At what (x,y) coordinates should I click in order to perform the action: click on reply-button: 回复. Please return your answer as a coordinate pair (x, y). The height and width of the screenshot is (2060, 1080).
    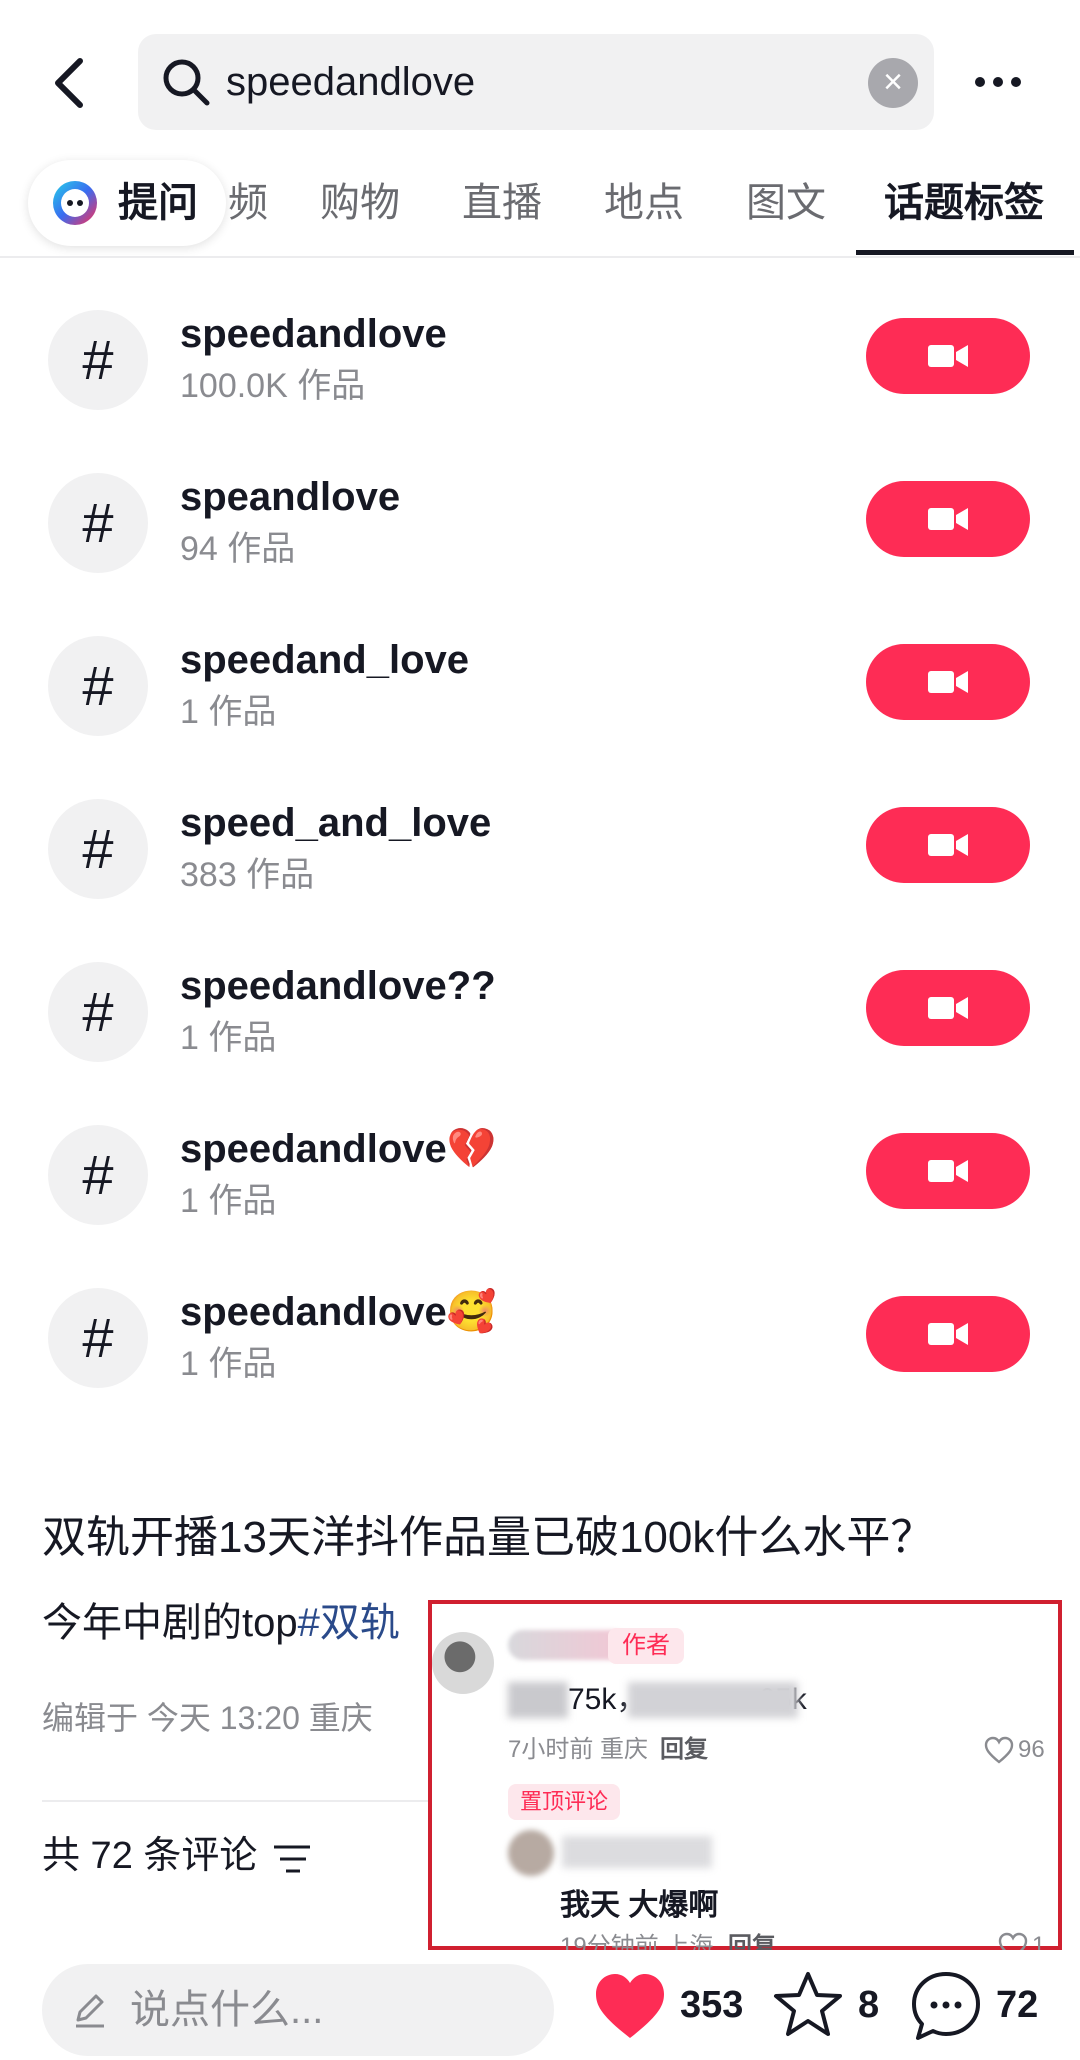
    Looking at the image, I should click on (684, 1750).